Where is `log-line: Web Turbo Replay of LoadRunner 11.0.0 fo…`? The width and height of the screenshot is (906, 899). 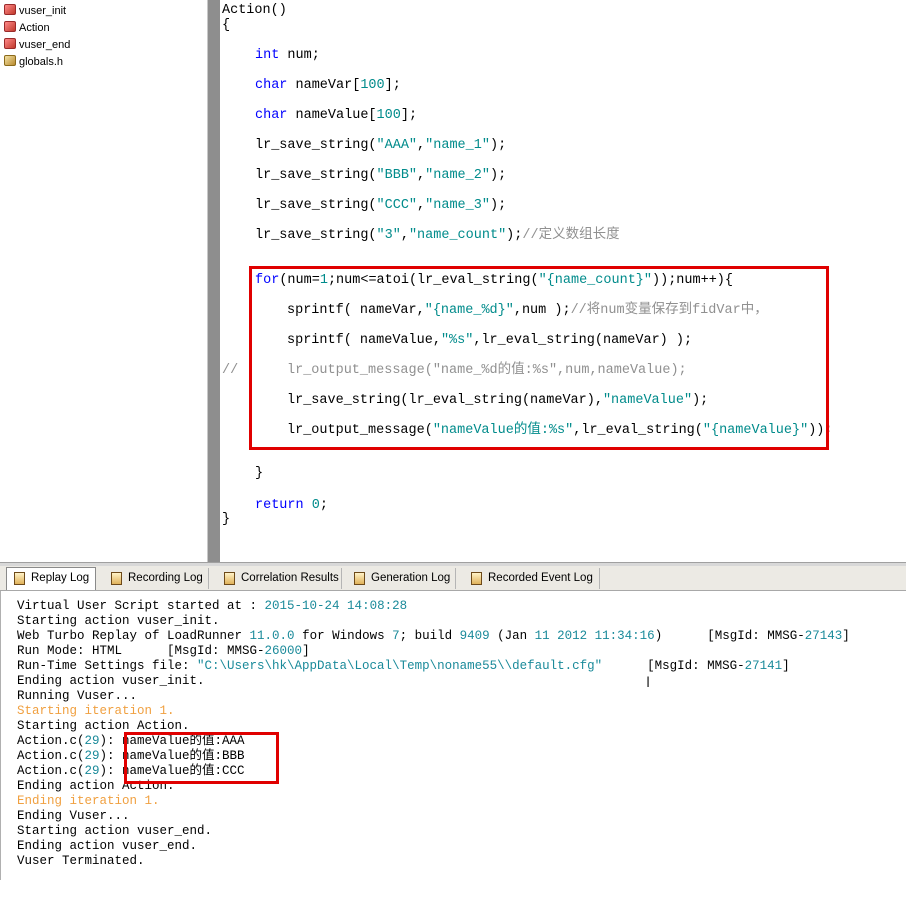 log-line: Web Turbo Replay of LoadRunner 11.0.0 fo… is located at coordinates (433, 636).